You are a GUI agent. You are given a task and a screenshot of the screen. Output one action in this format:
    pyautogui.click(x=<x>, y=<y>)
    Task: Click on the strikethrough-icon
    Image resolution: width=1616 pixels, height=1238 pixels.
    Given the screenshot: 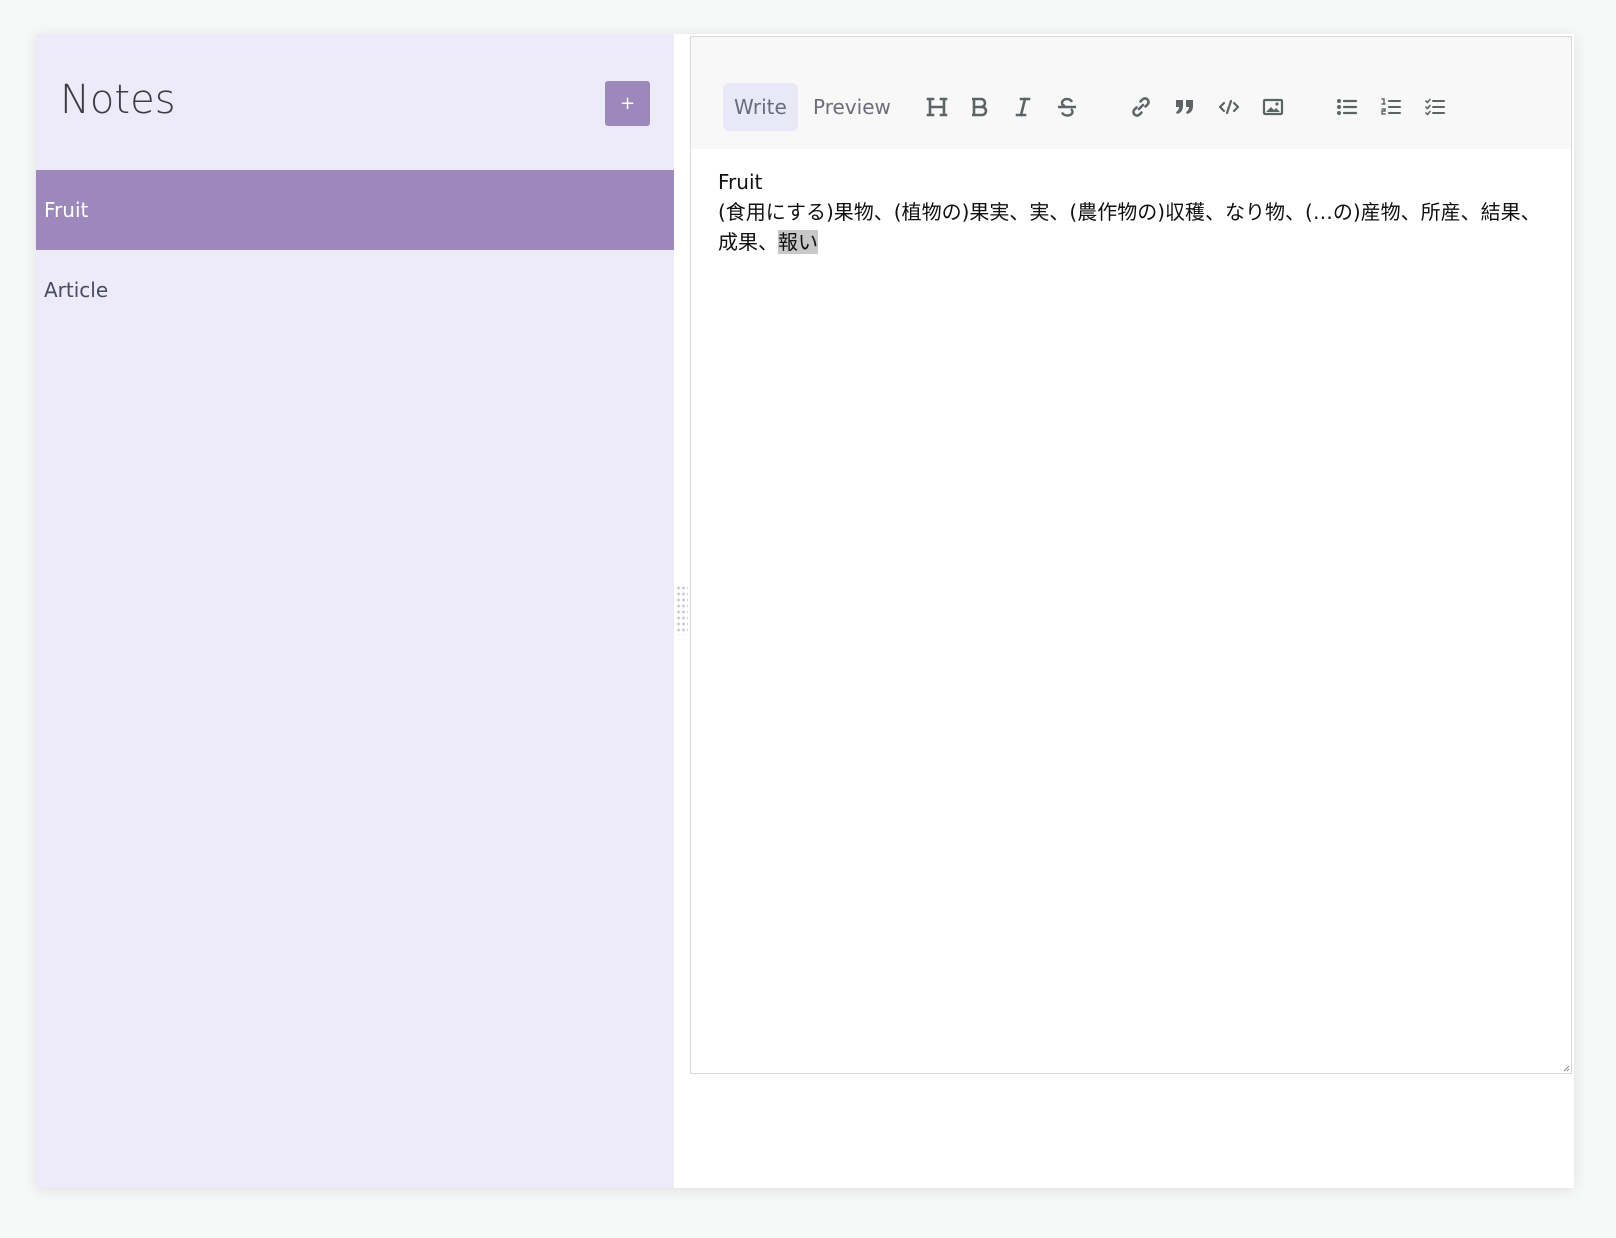 What is the action you would take?
    pyautogui.click(x=1067, y=107)
    